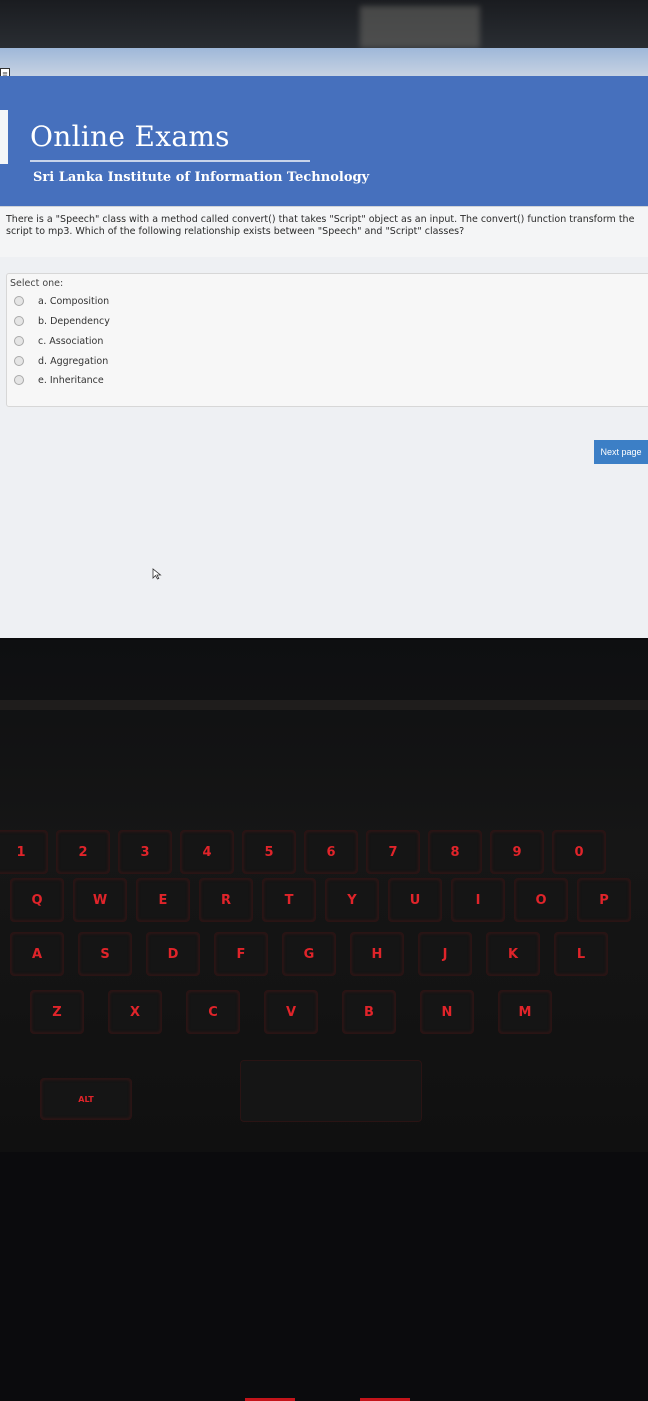  I want to click on next-page-button: Next page, so click(621, 452).